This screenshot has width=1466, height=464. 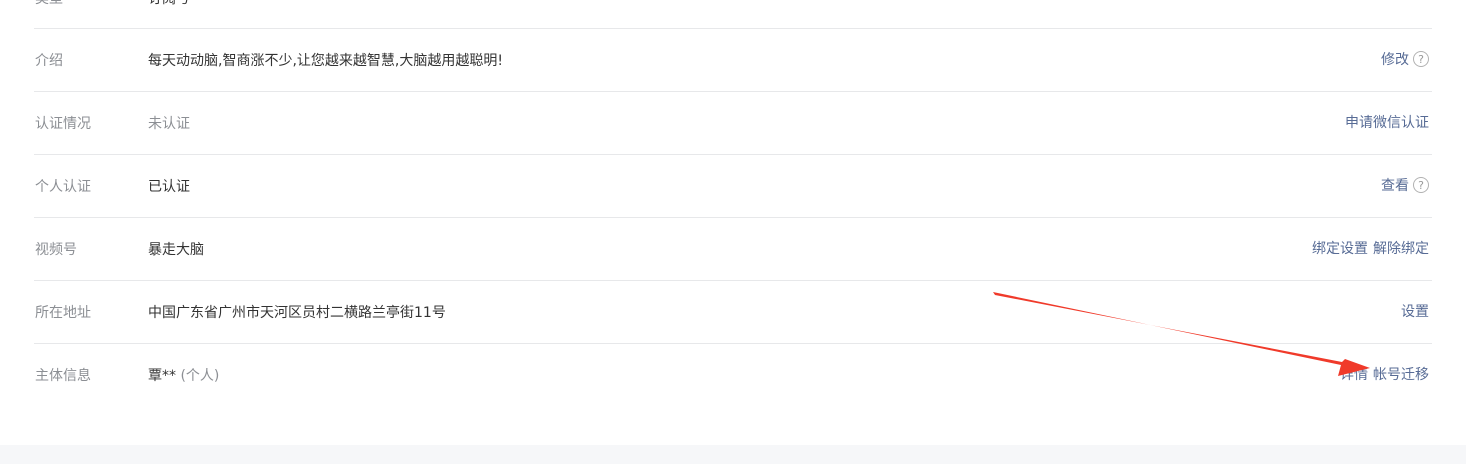 I want to click on row-value: 已认证, so click(x=169, y=187).